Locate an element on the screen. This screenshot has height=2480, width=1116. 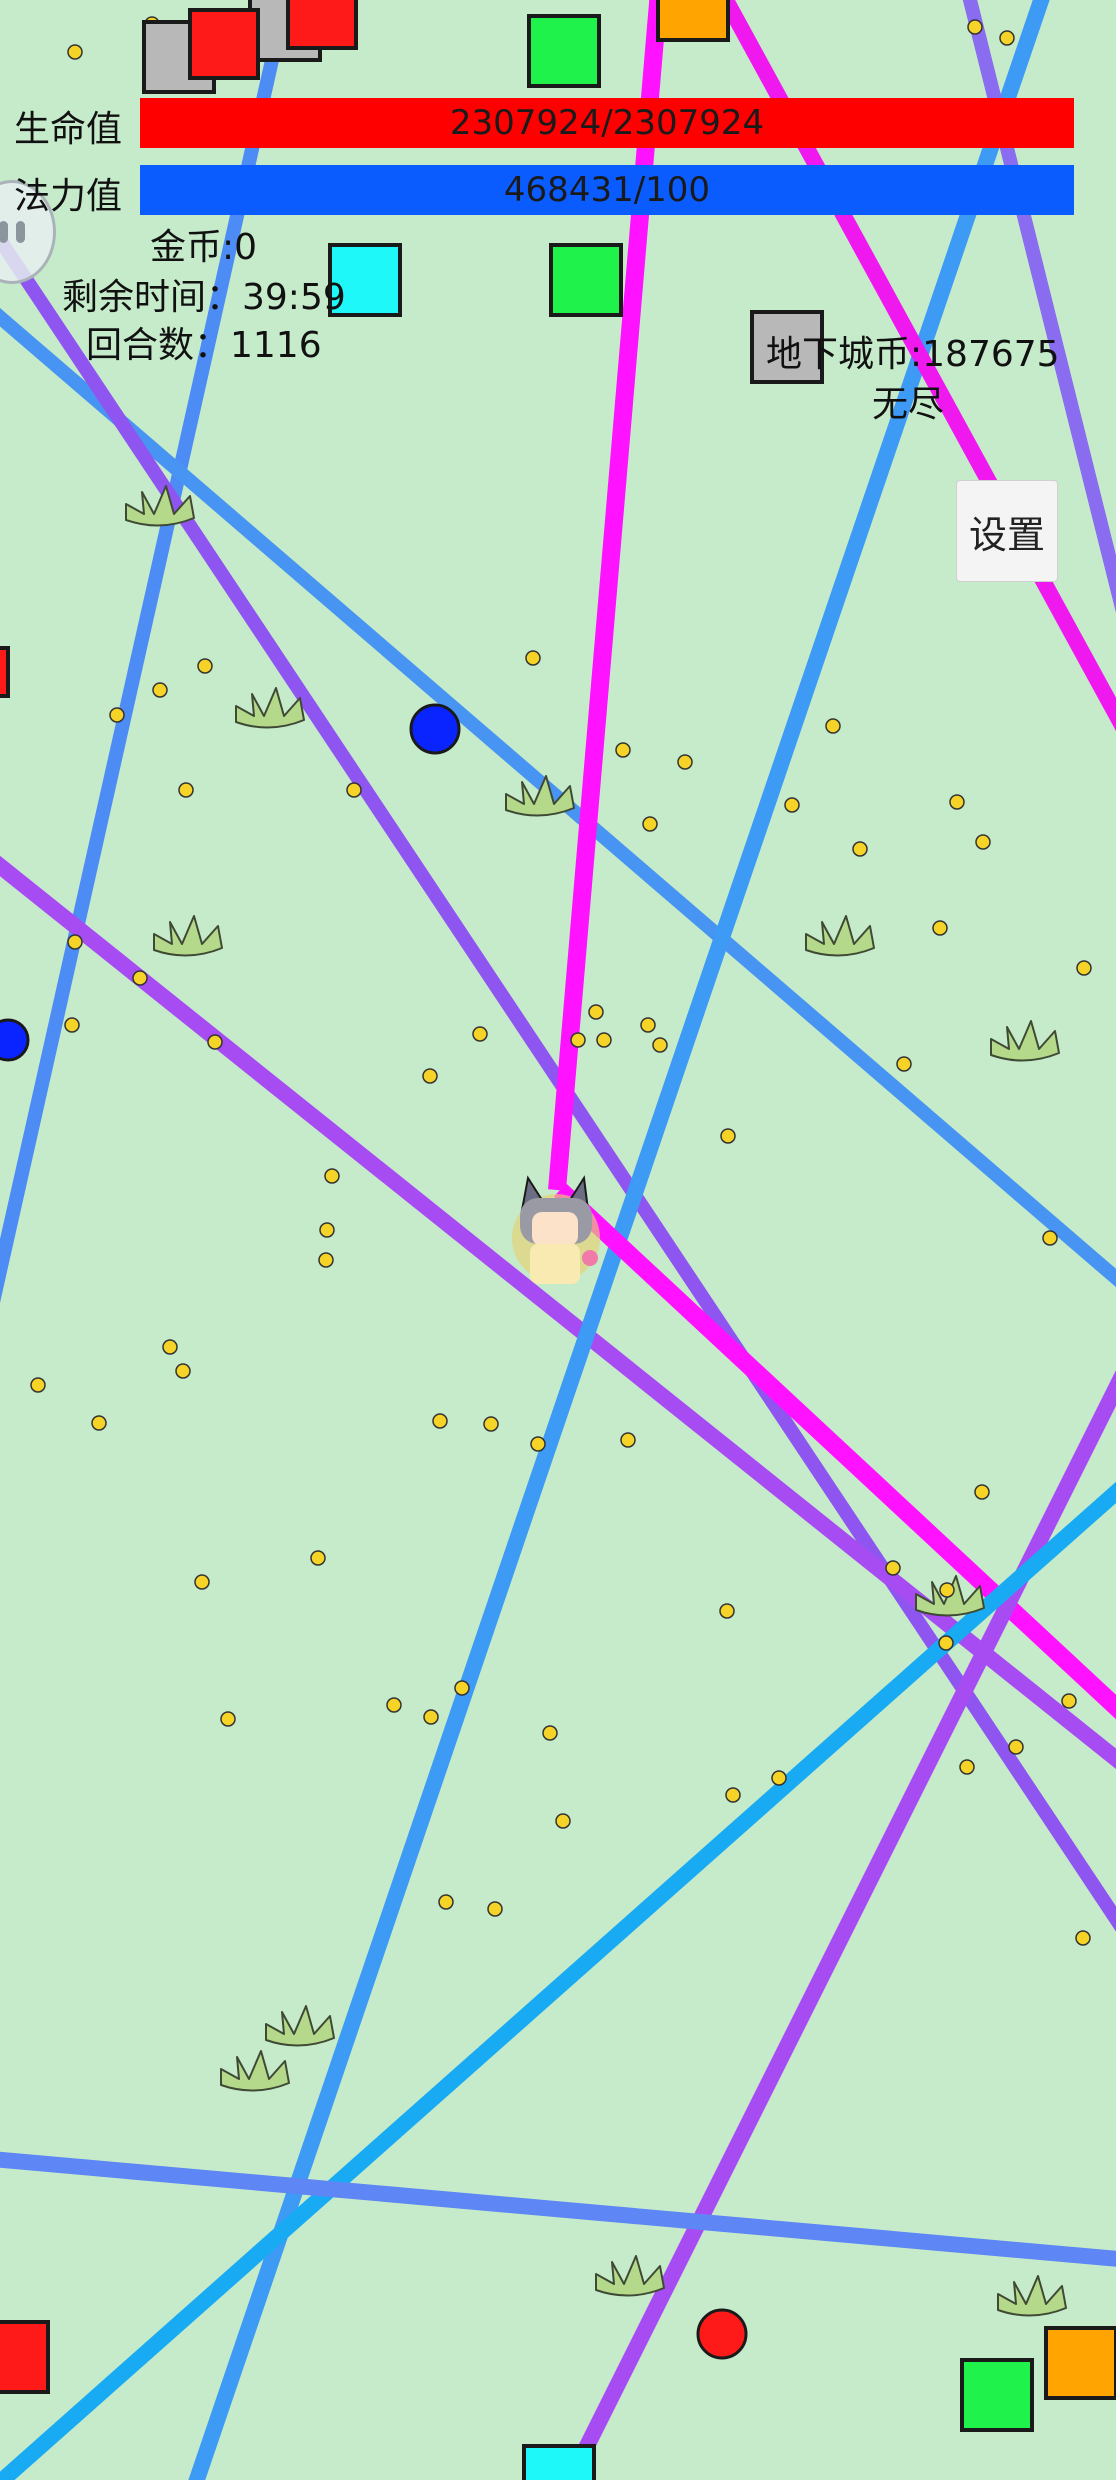
settings-button: 设置 is located at coordinates (1007, 531).